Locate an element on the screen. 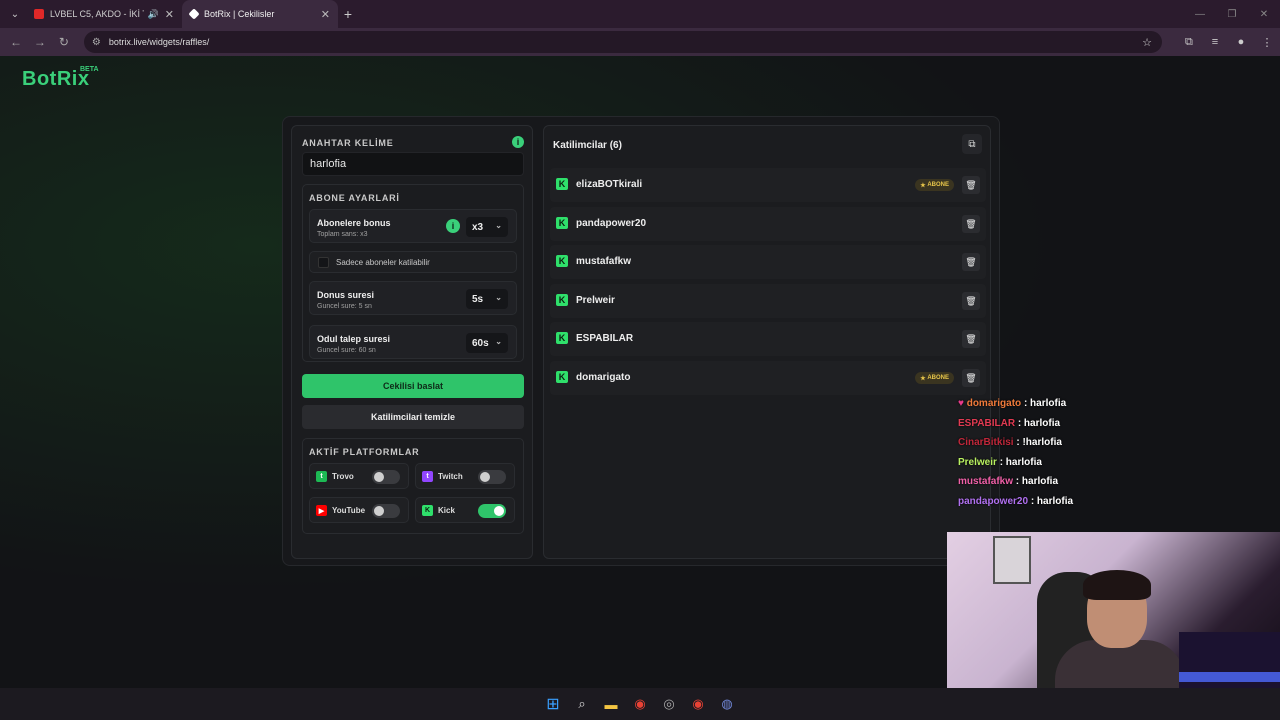 The height and width of the screenshot is (720, 1280). participant-name: ESPABILAR is located at coordinates (605, 338).